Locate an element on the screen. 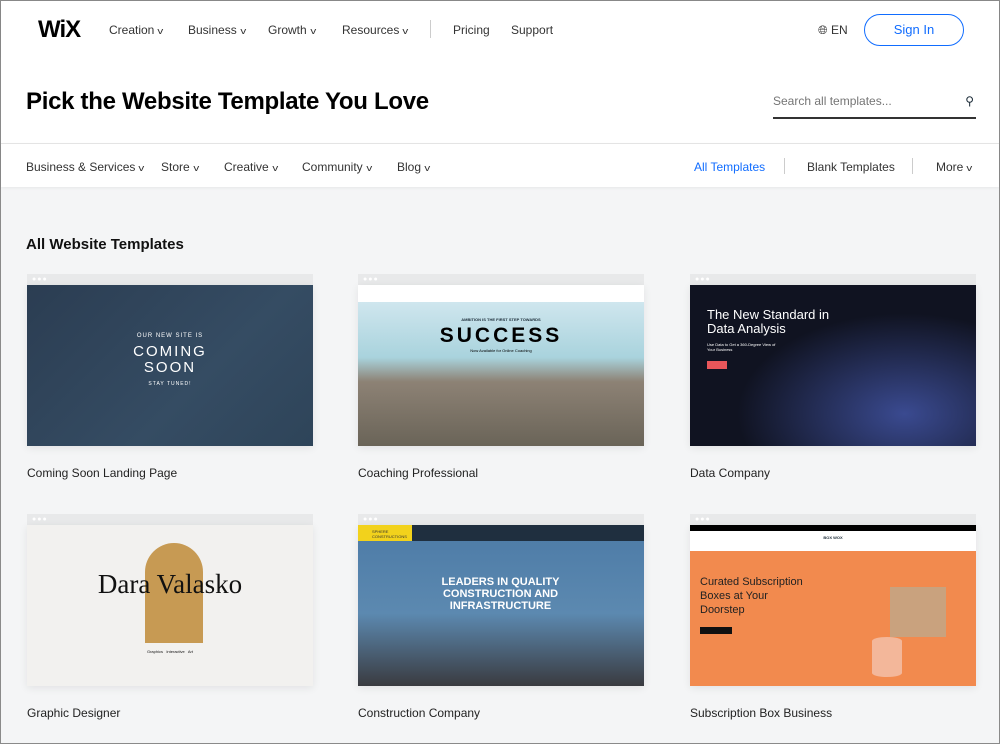  nav-growth: Growth v is located at coordinates (292, 30).